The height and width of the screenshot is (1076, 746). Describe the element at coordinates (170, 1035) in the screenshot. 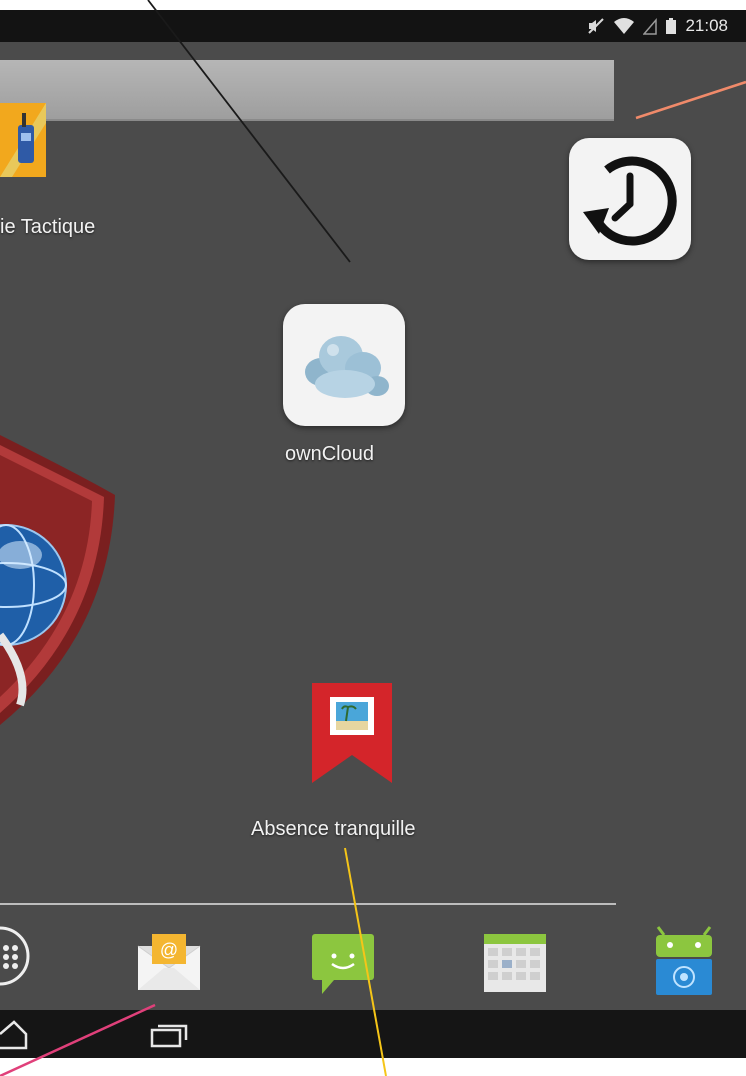

I see `recent-apps-nav-icon` at that location.